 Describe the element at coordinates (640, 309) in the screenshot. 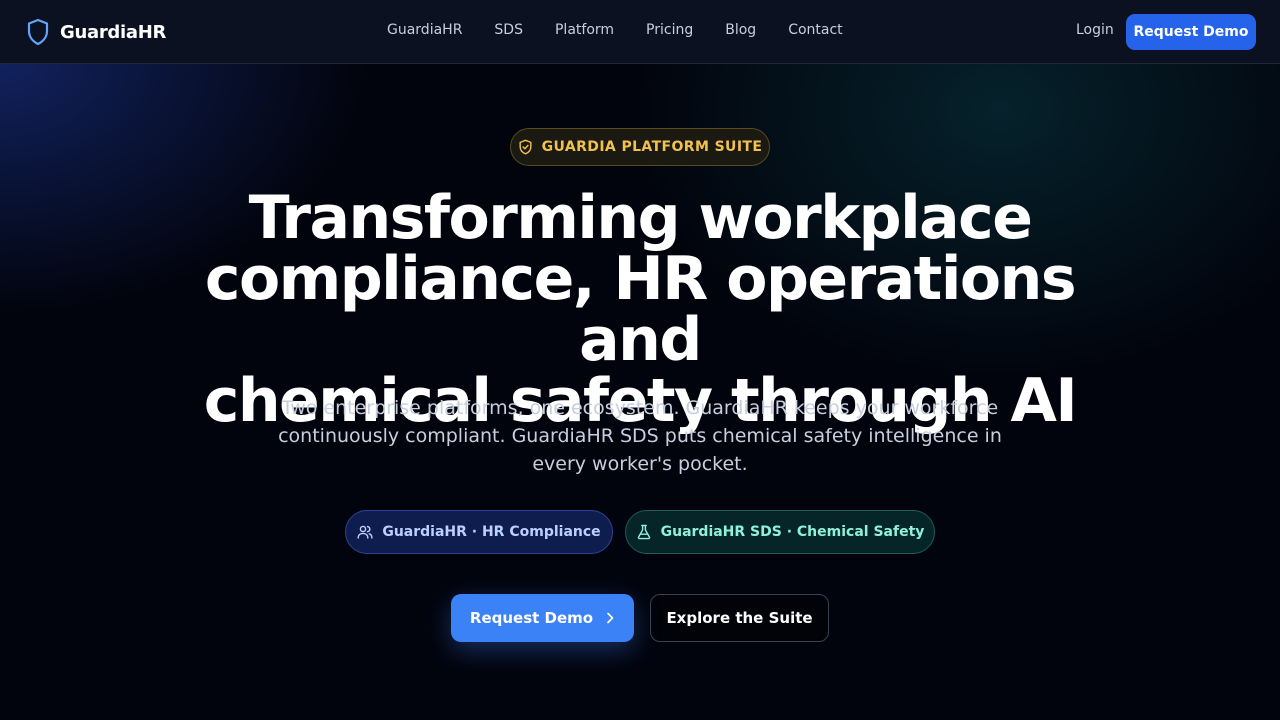

I see `headline-line: compliance, HR operations and` at that location.